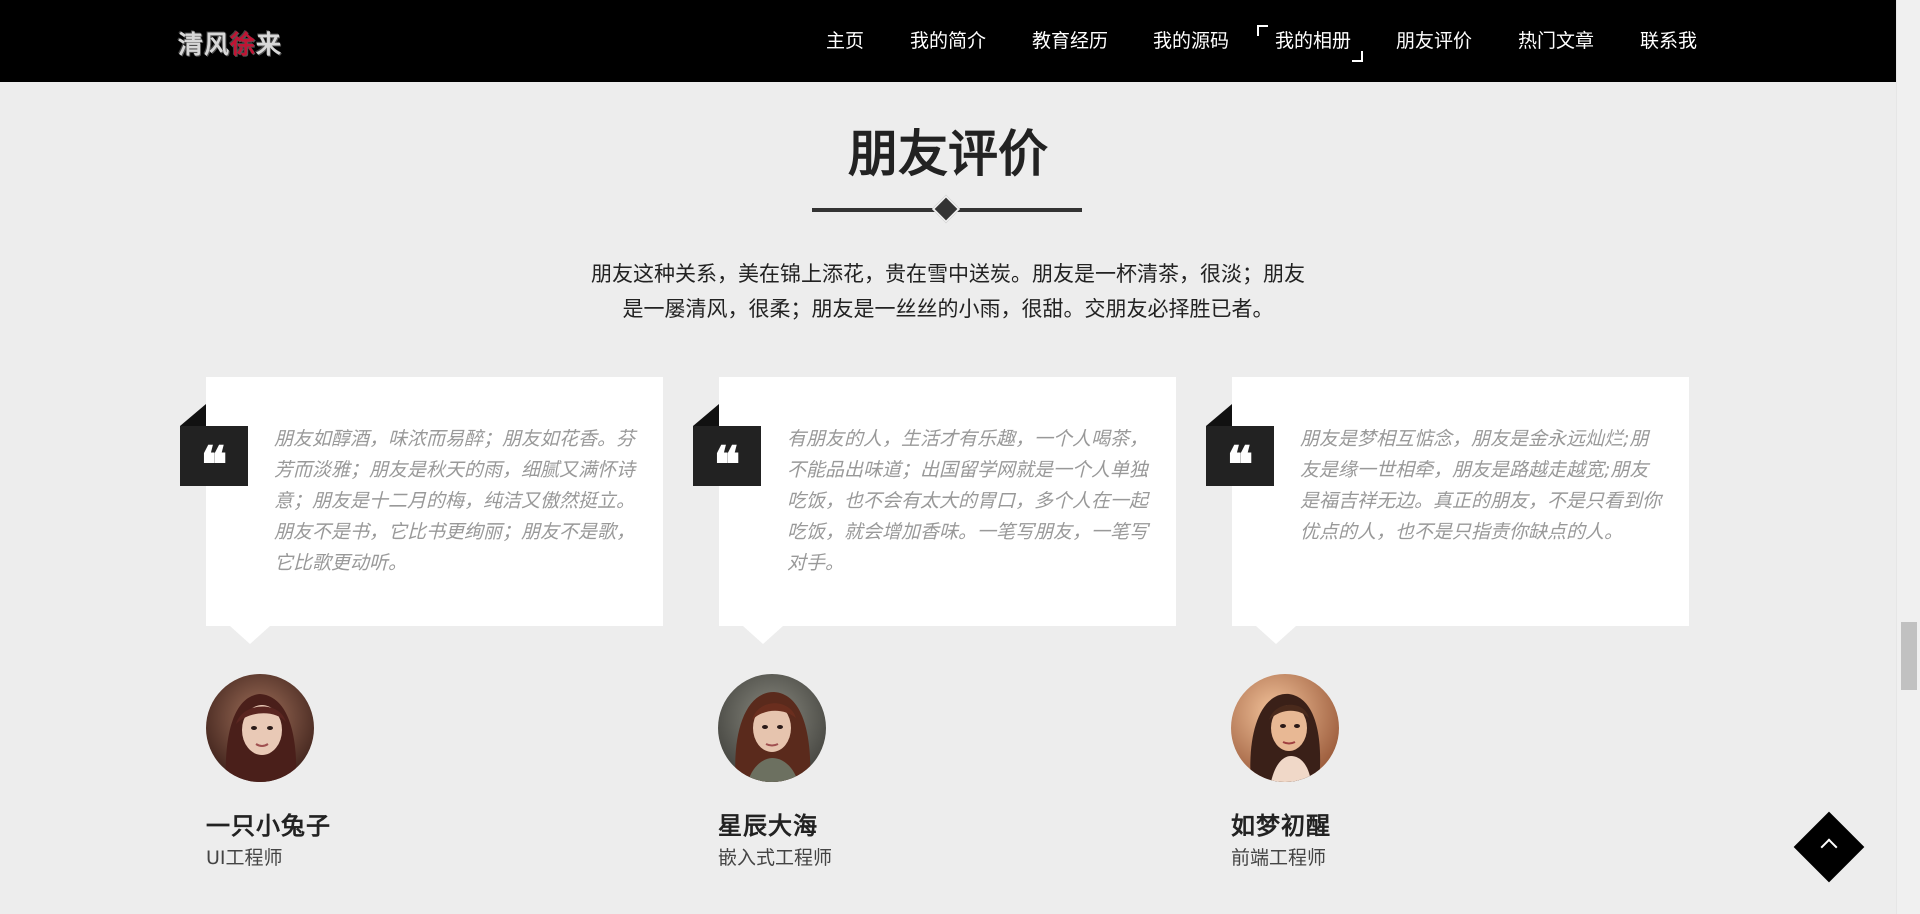 The image size is (1920, 914). Describe the element at coordinates (948, 309) in the screenshot. I see `intro-line-2: 是一屡清风，很柔；朋友是一丝丝的小雨，很甜。交朋友必择胜已者。` at that location.